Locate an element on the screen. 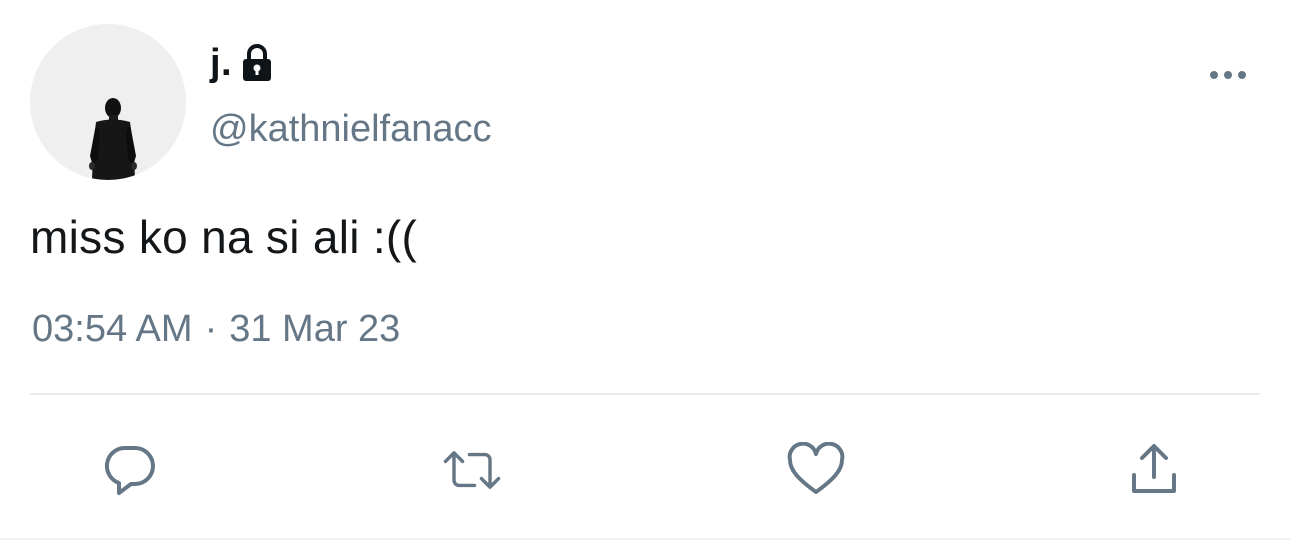 The image size is (1290, 558). display-name: j. is located at coordinates (221, 63).